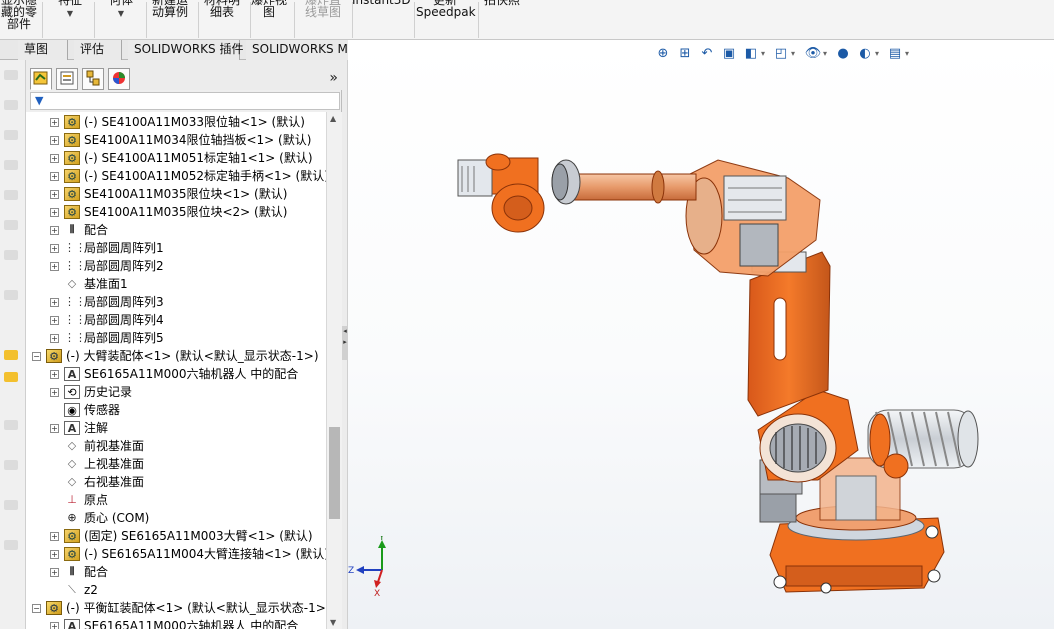  Describe the element at coordinates (334, 473) in the screenshot. I see `scroll-thumb` at that location.